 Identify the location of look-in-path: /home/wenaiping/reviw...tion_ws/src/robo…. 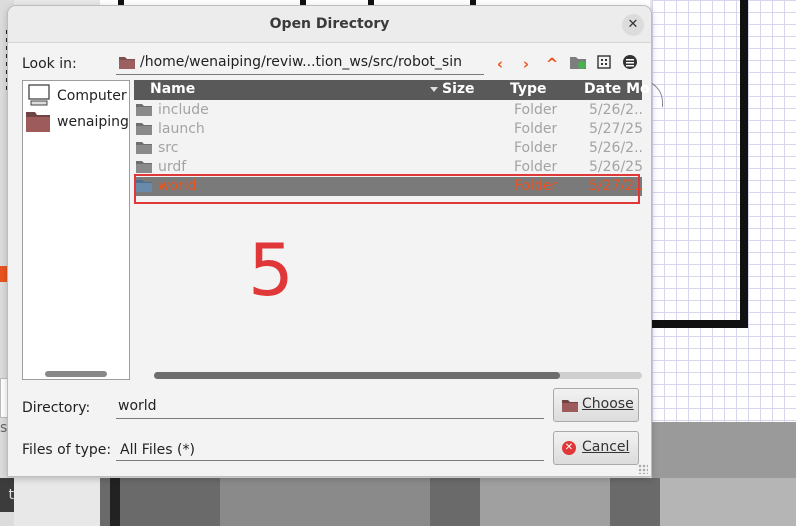
(301, 62).